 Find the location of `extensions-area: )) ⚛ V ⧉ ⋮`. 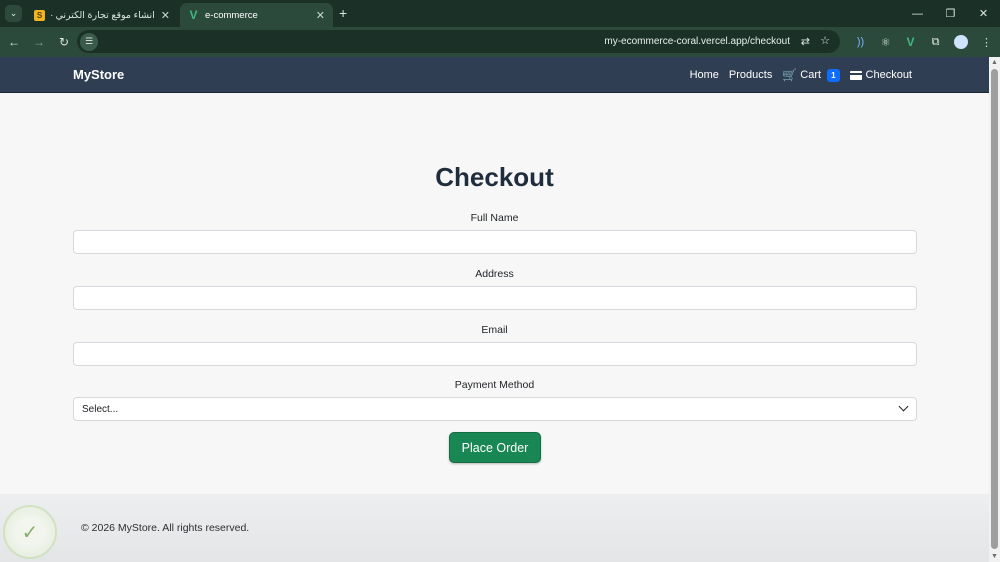

extensions-area: )) ⚛ V ⧉ ⋮ is located at coordinates (923, 42).